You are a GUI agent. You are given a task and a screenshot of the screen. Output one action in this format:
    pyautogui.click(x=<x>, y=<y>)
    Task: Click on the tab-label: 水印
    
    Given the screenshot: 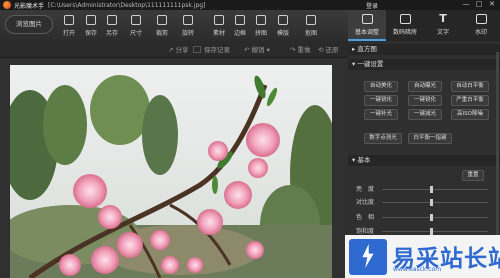 What is the action you would take?
    pyautogui.click(x=480, y=32)
    